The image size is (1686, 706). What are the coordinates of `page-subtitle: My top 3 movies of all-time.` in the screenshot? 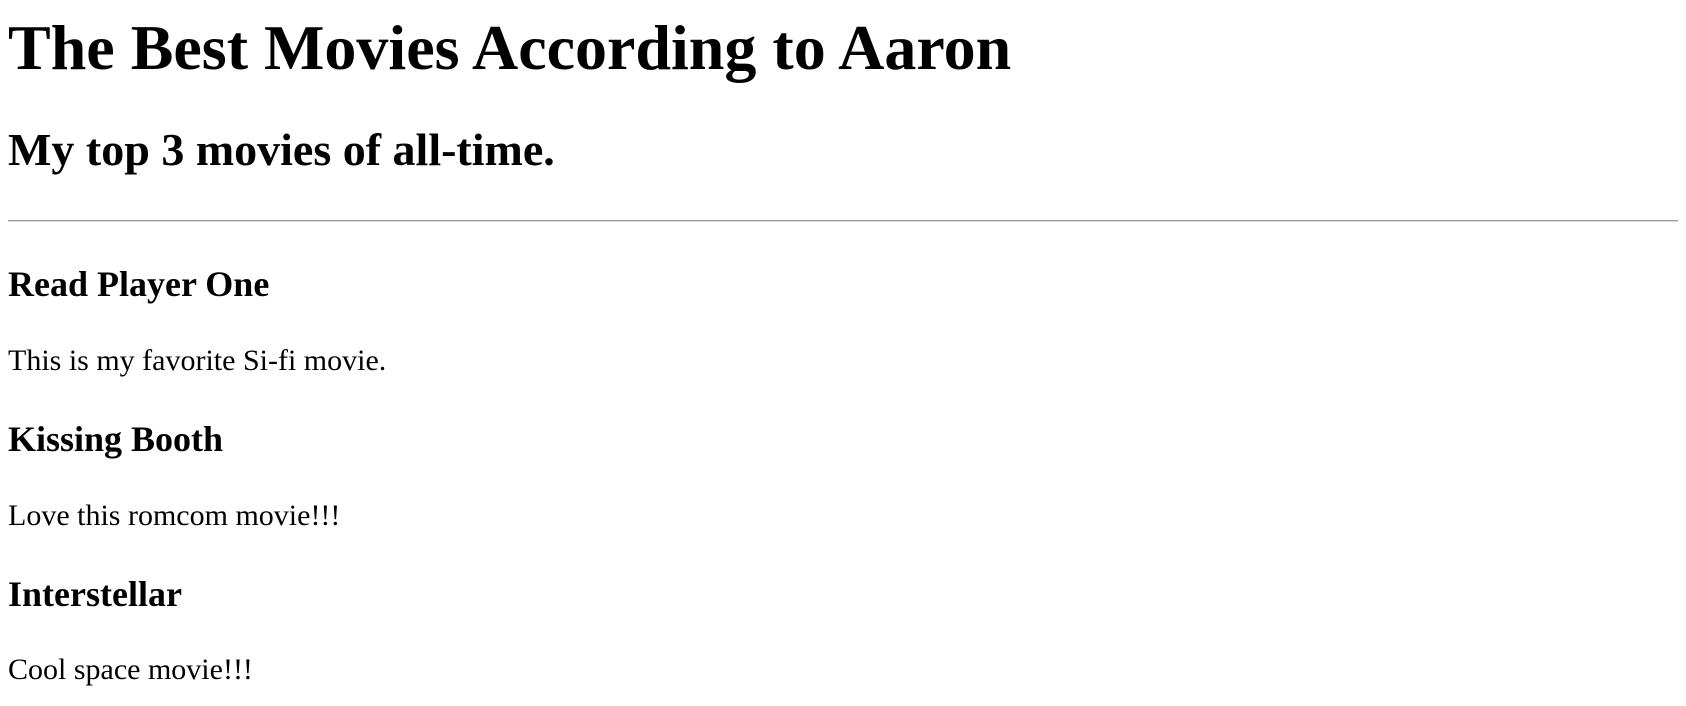 It's located at (281, 149).